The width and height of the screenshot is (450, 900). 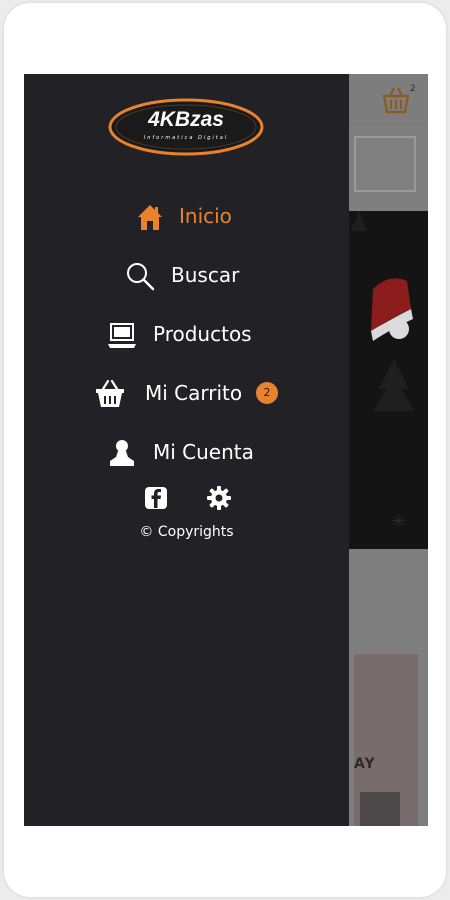 I want to click on copyright-text: © Copyrights, so click(x=186, y=532).